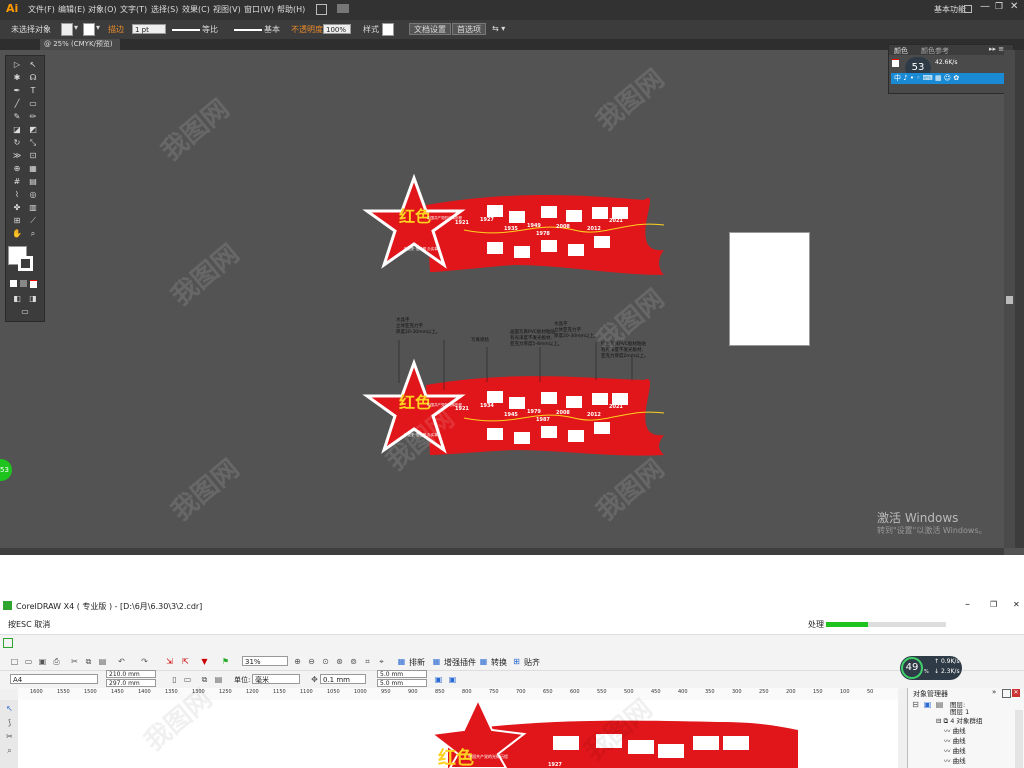 This screenshot has height=768, width=1024. I want to click on nudge-field: 0.1 mm, so click(343, 679).